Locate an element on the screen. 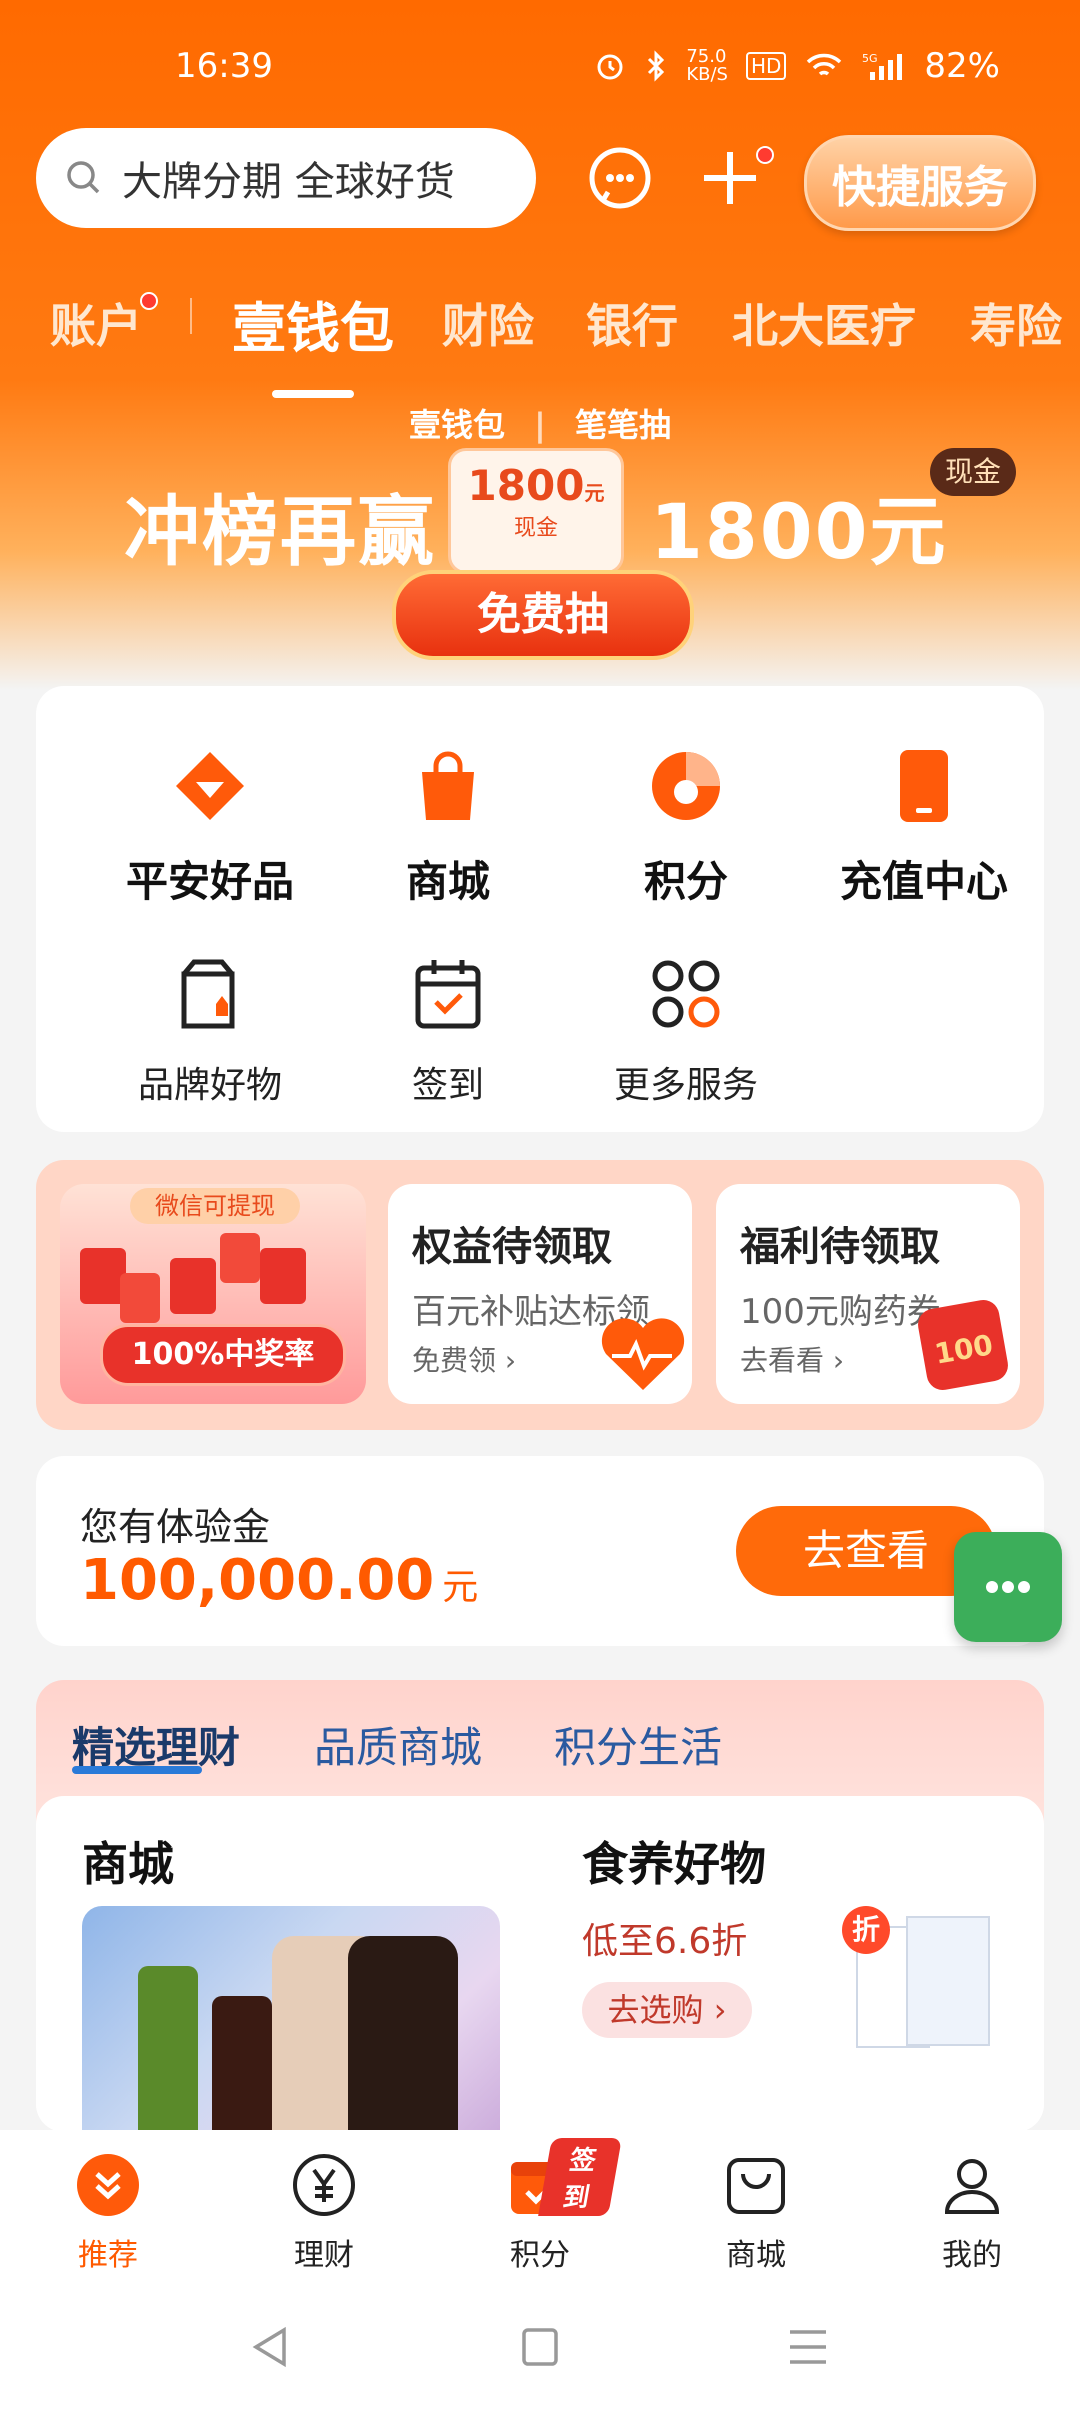 The height and width of the screenshot is (2412, 1080). svg-text: 5G is located at coordinates (870, 58).